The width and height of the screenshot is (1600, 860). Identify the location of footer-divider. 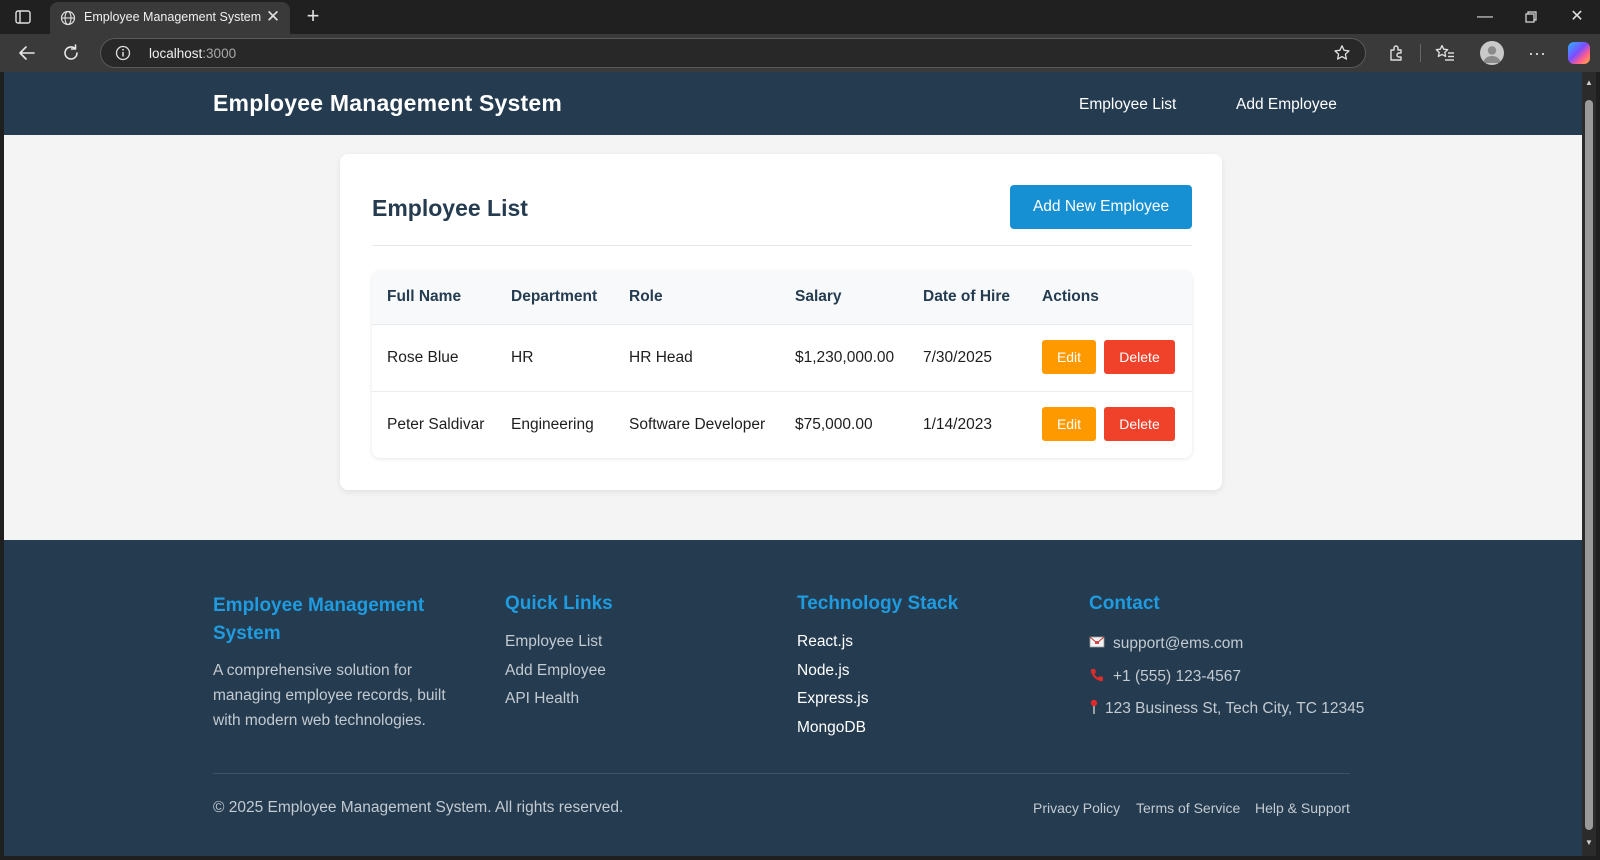
(781, 773).